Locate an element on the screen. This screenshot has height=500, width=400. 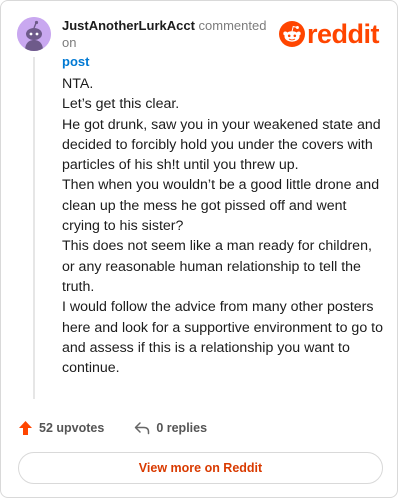
upvote-count: 52 upvotes is located at coordinates (72, 428).